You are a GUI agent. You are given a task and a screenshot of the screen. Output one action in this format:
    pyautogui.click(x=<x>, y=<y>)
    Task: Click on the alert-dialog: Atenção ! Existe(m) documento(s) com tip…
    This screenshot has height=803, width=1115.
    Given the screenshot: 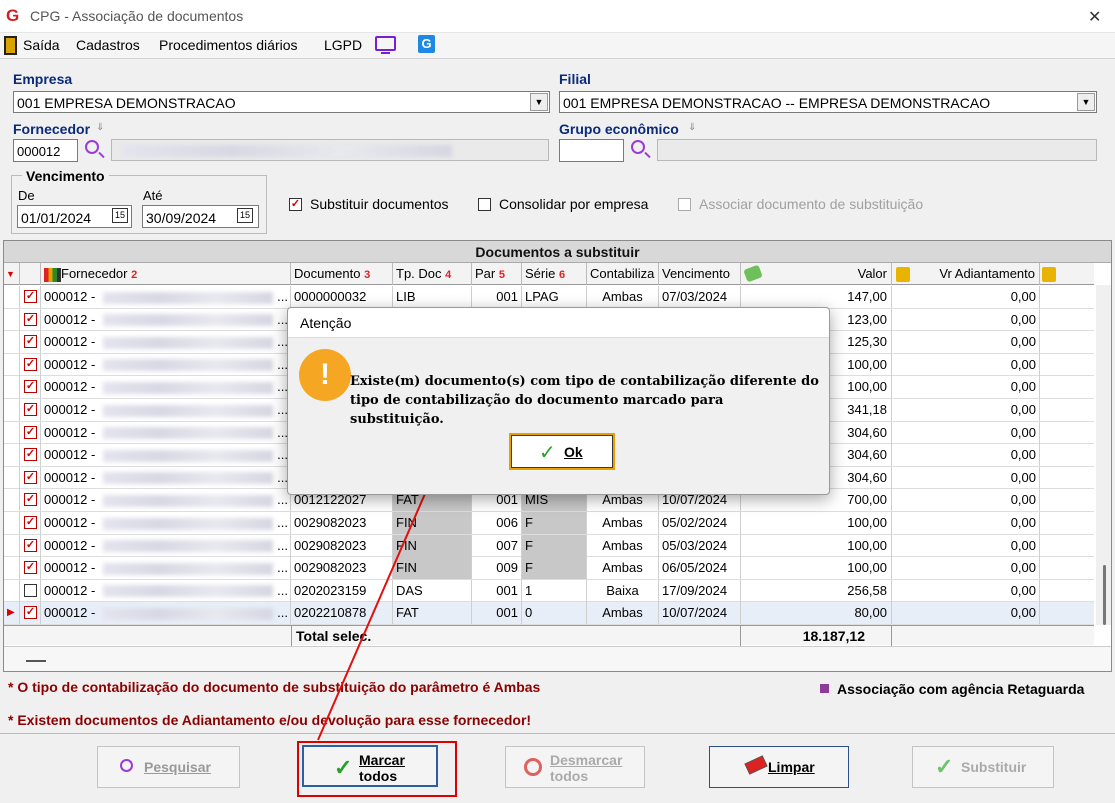 What is the action you would take?
    pyautogui.click(x=558, y=401)
    